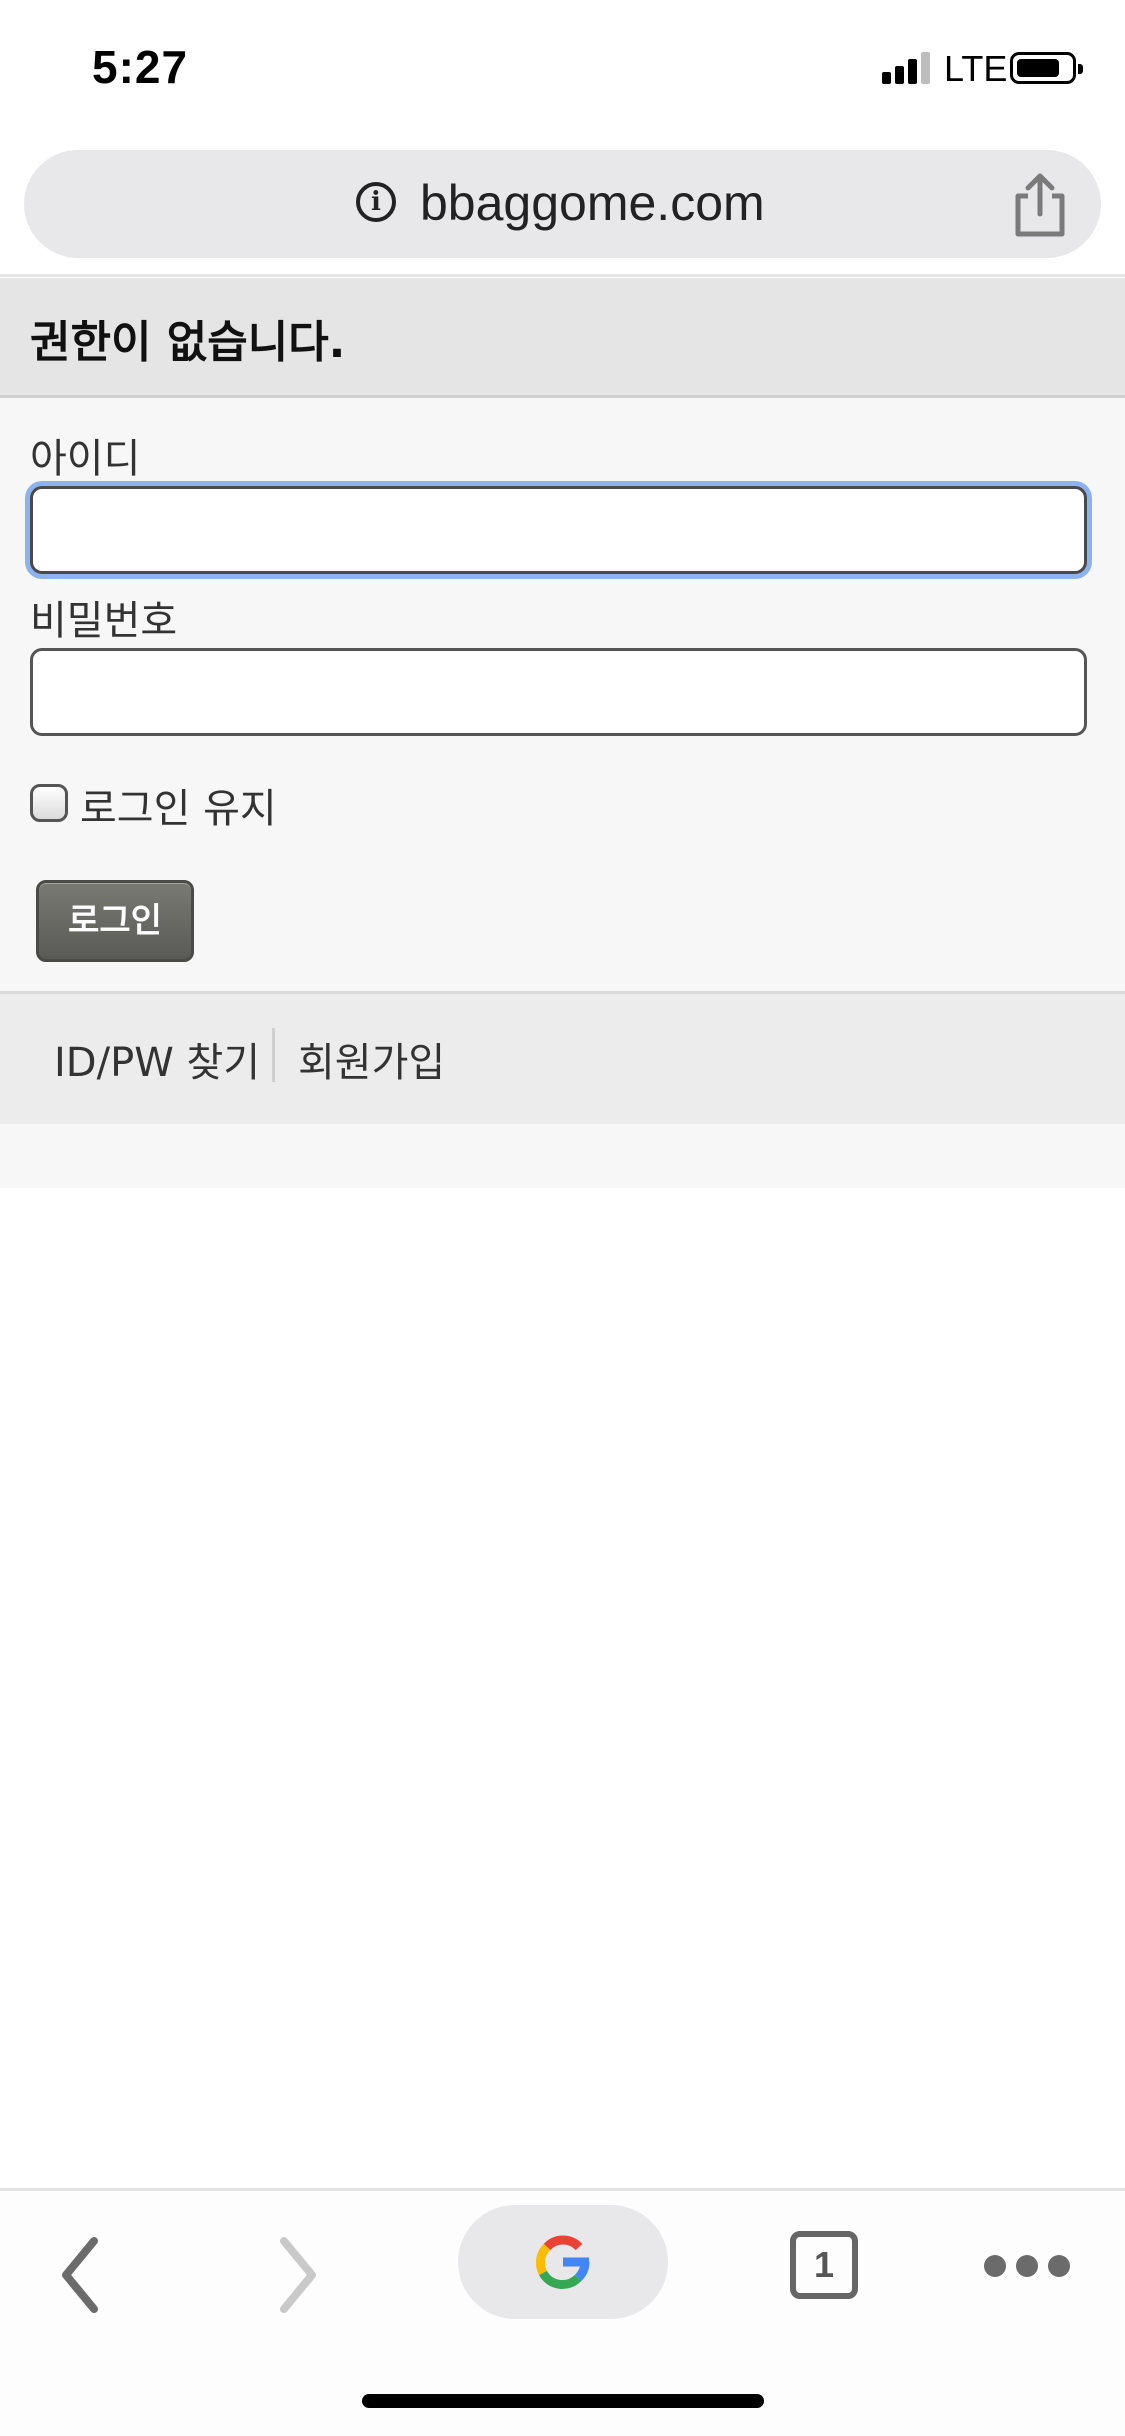 This screenshot has height=2436, width=1125. Describe the element at coordinates (976, 68) in the screenshot. I see `network-type: LTE` at that location.